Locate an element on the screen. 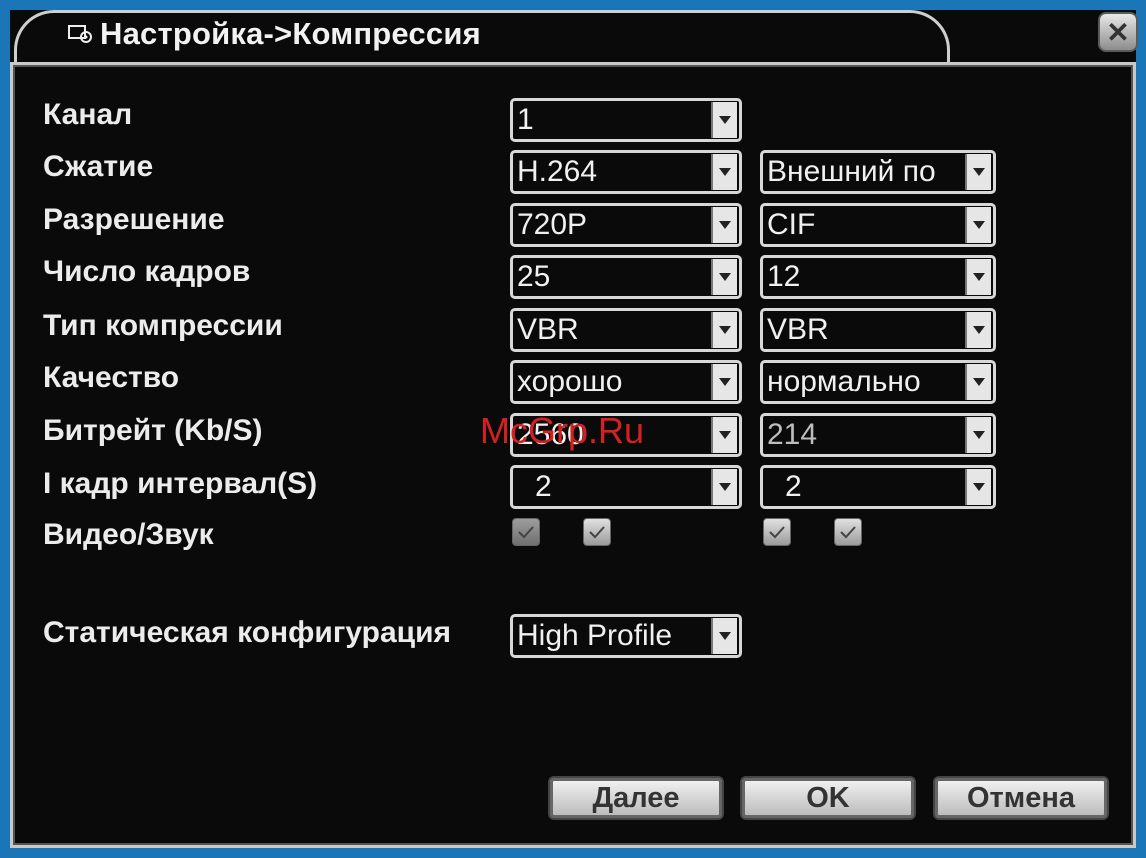 This screenshot has height=858, width=1146. extra-audio-checkbox is located at coordinates (848, 532).